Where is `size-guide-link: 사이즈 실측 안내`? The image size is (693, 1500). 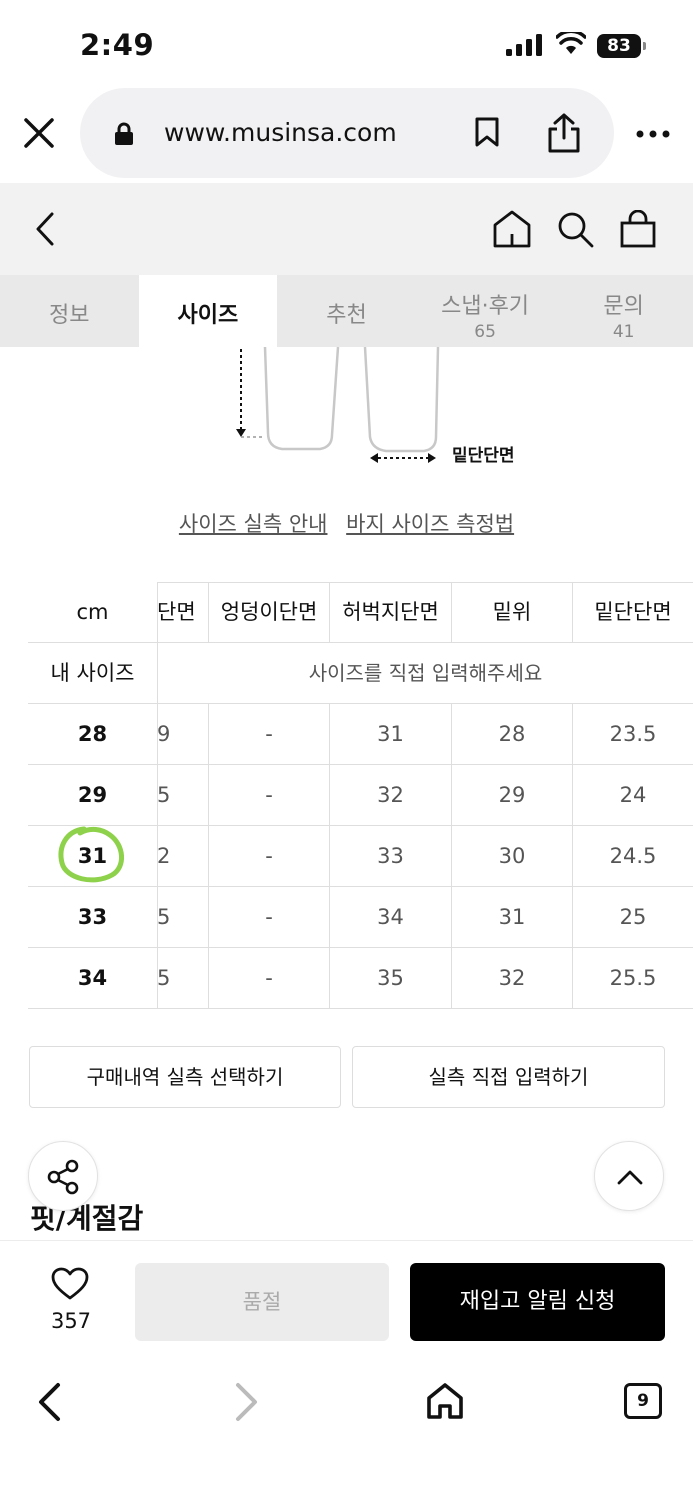 size-guide-link: 사이즈 실측 안내 is located at coordinates (253, 524).